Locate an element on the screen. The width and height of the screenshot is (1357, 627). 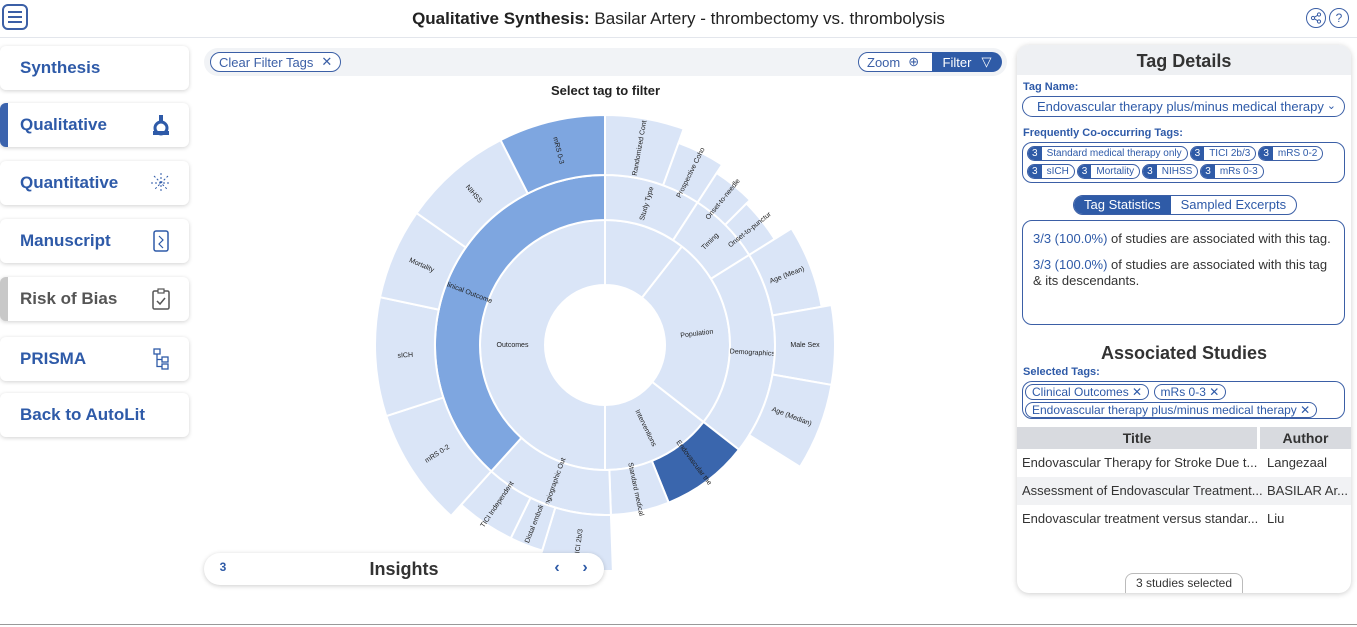
cooccurring-tag: 3 TICI 2b/3 is located at coordinates (1223, 153).